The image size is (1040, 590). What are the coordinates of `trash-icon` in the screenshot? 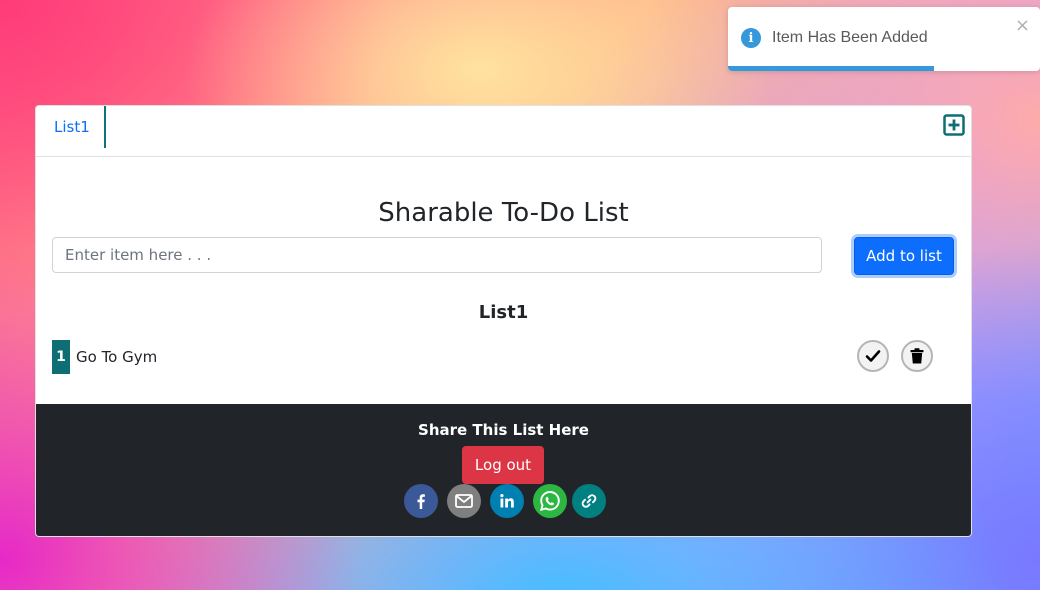 It's located at (917, 356).